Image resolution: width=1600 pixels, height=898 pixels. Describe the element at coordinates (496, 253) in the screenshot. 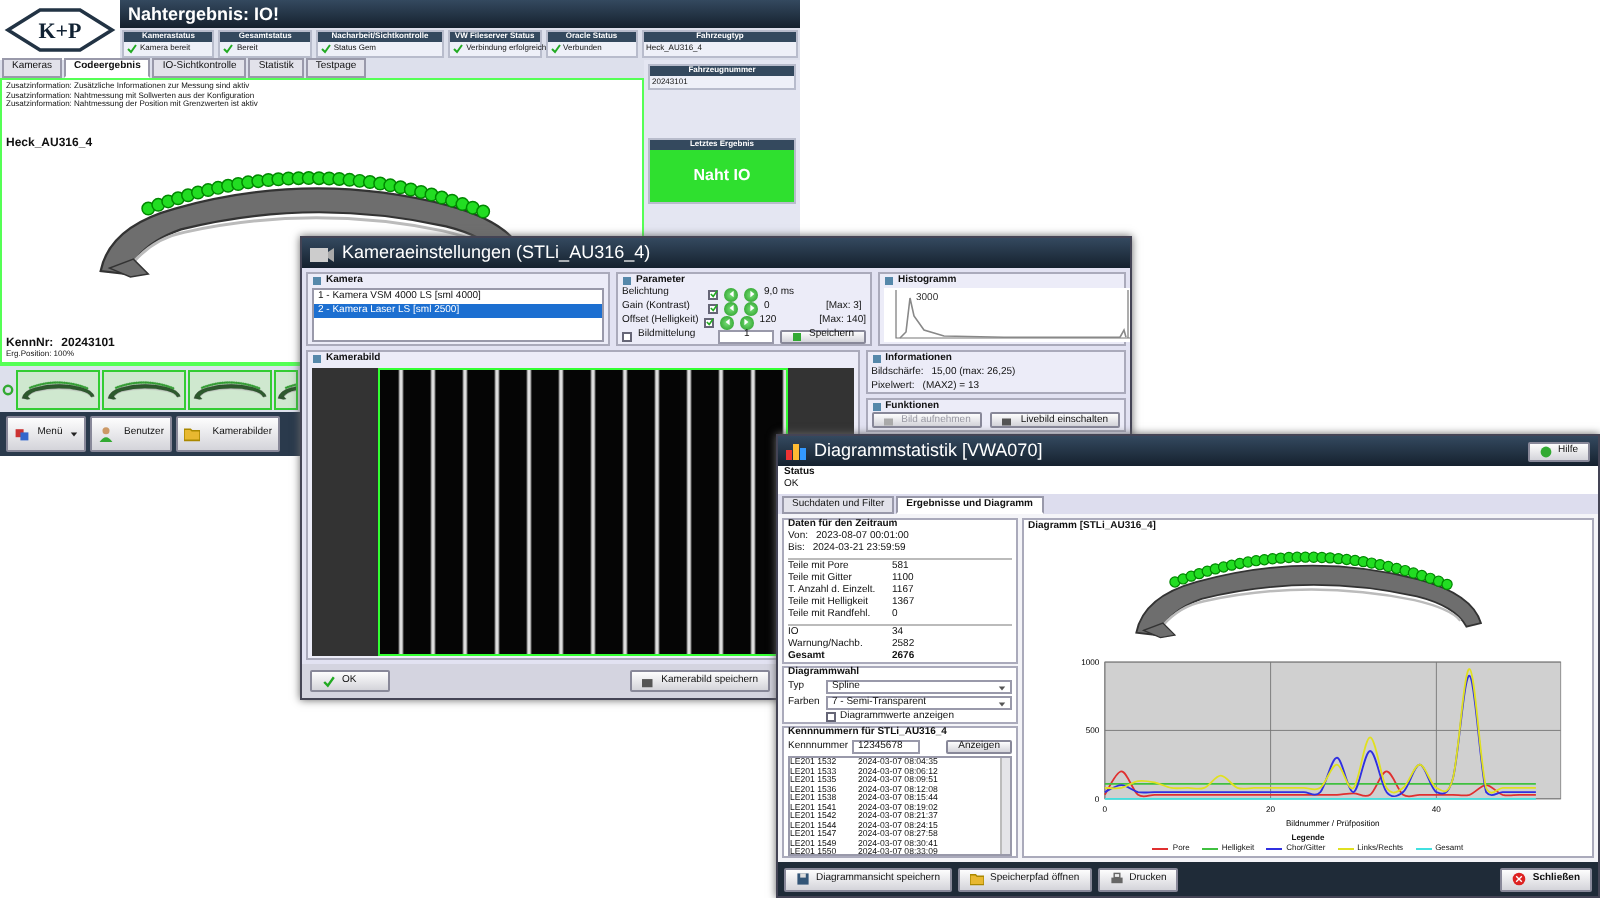

I see `window-title: Kameraeinstellungen (STLi_AU316_4)` at that location.